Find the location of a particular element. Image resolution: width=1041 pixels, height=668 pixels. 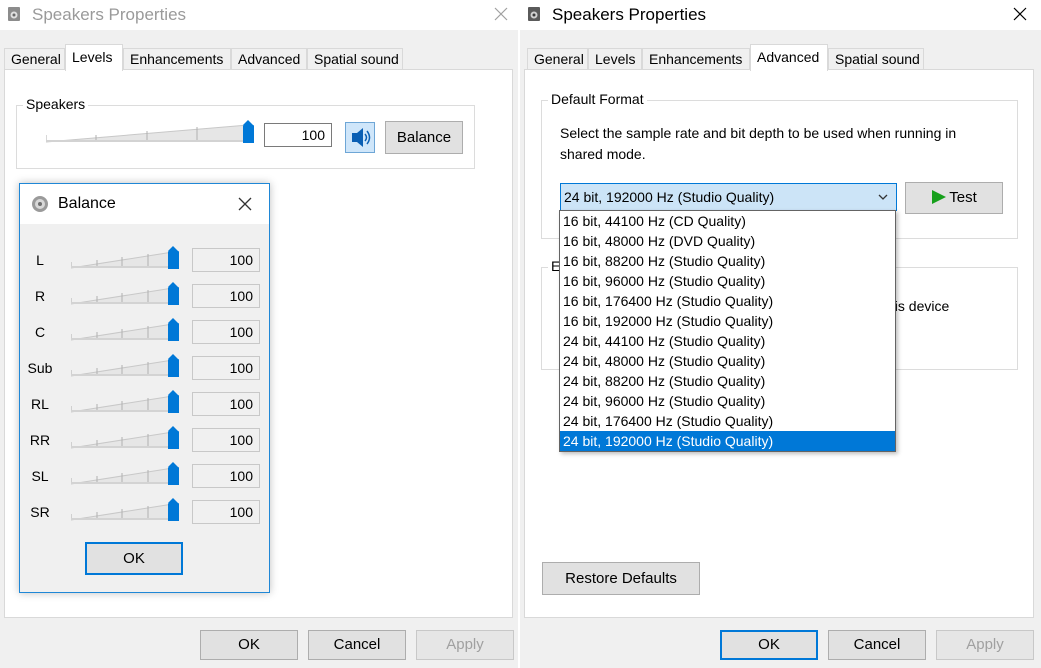

channel-label: R is located at coordinates (40, 296).